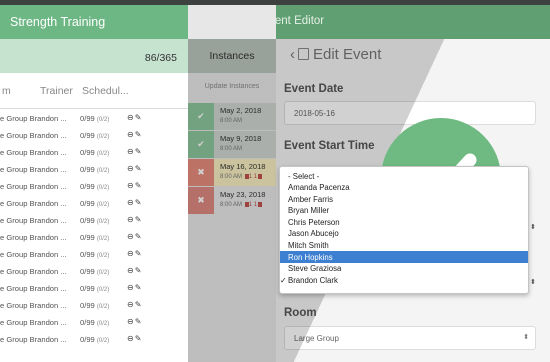 Image resolution: width=550 pixels, height=362 pixels. Describe the element at coordinates (404, 176) in the screenshot. I see `dropdown-option: - Select -` at that location.